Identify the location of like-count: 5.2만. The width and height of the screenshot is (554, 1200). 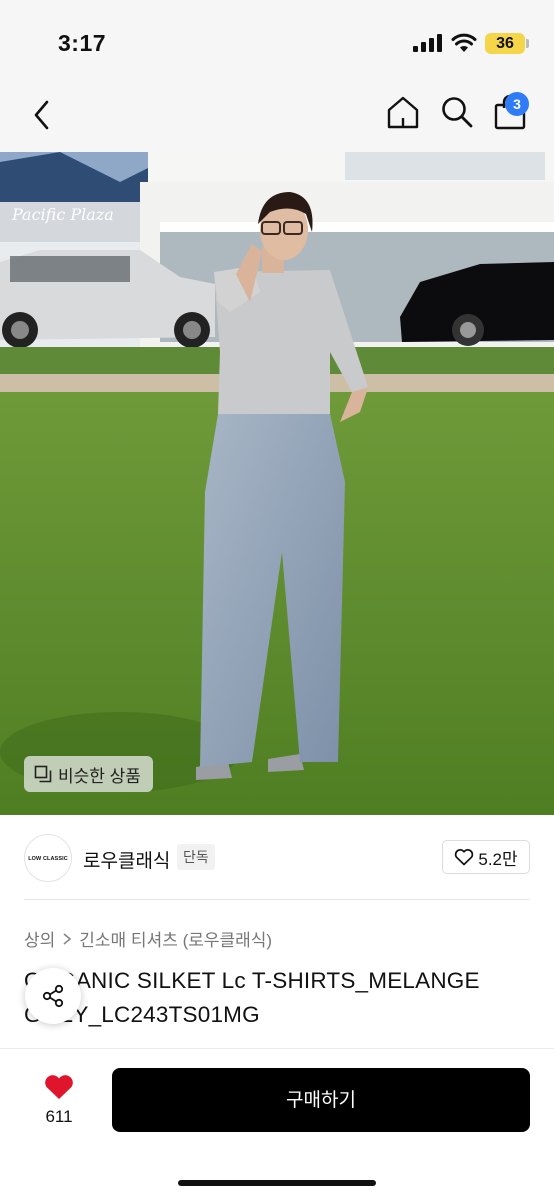
(498, 859).